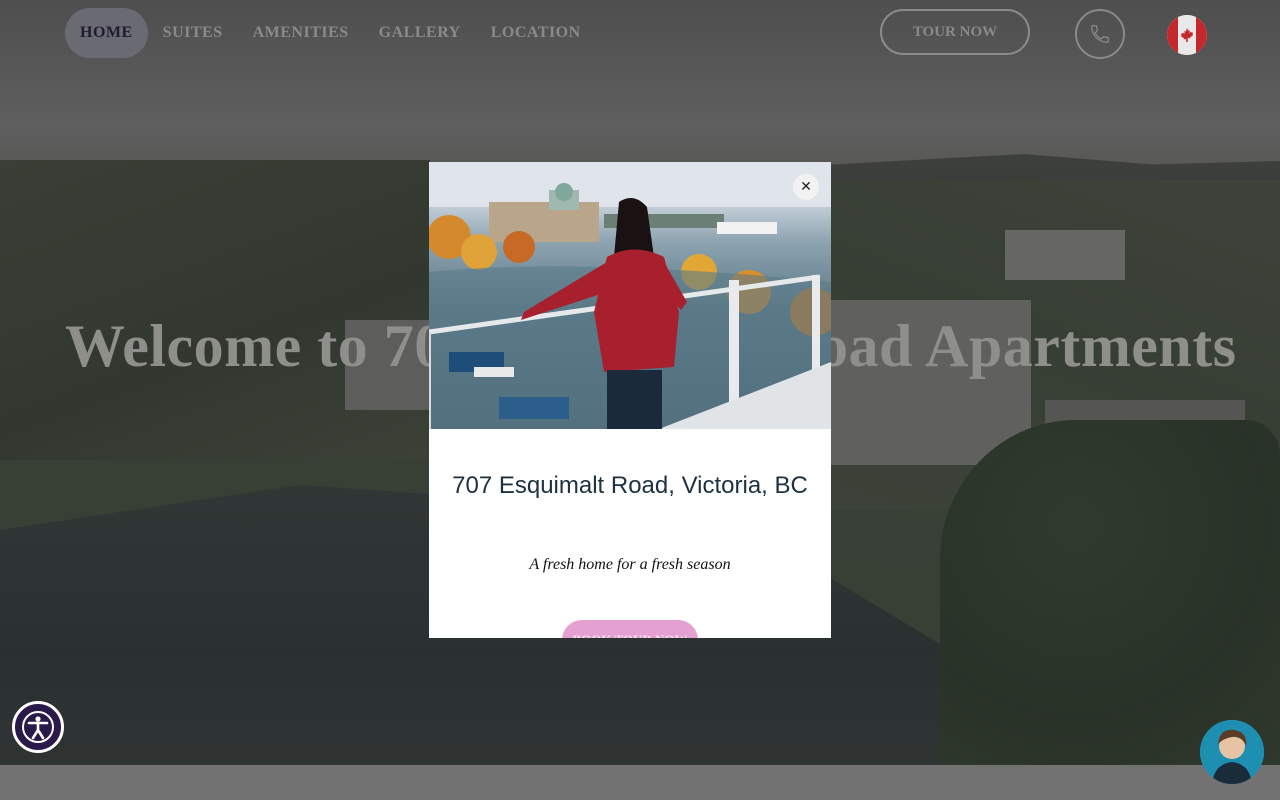  I want to click on footer-band, so click(640, 782).